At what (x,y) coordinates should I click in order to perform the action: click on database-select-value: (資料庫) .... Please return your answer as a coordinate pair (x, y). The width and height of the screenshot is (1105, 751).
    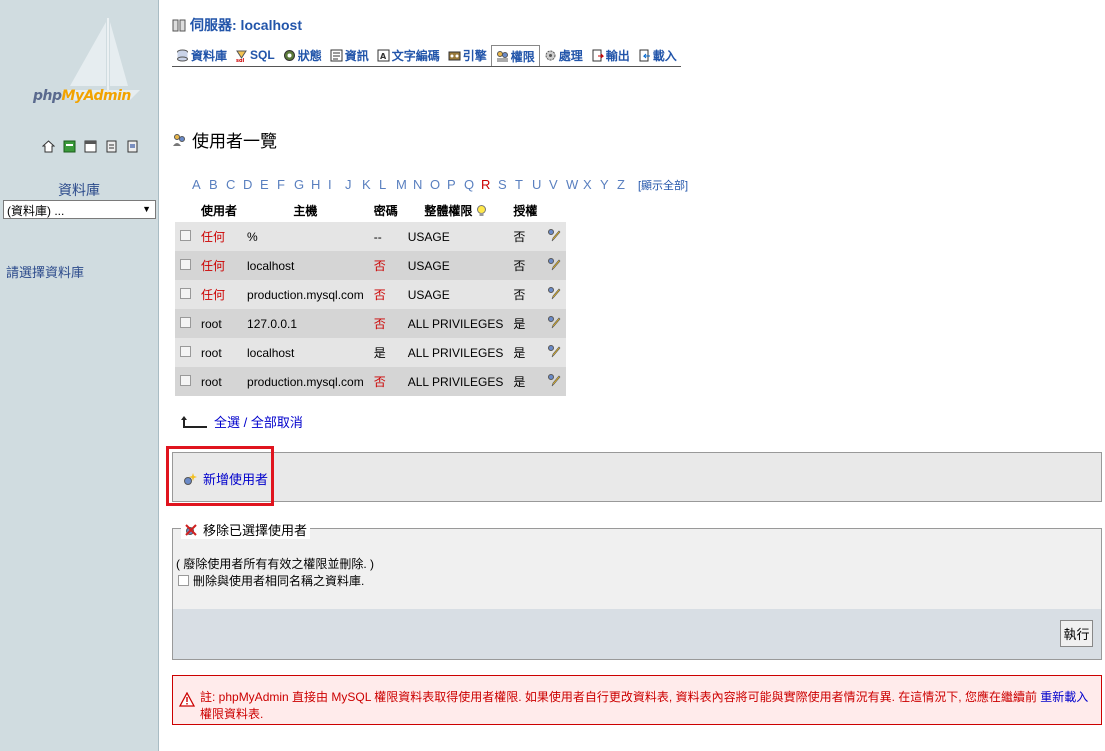
    Looking at the image, I should click on (36, 211).